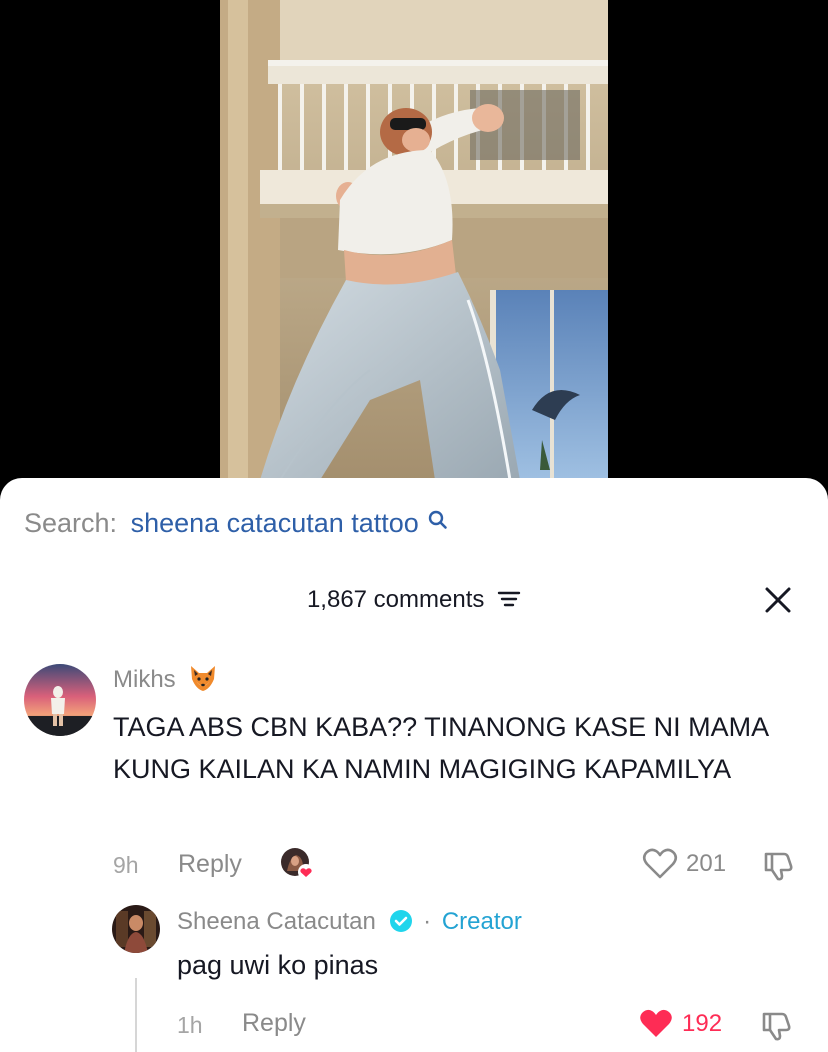  Describe the element at coordinates (778, 600) in the screenshot. I see `close-icon` at that location.